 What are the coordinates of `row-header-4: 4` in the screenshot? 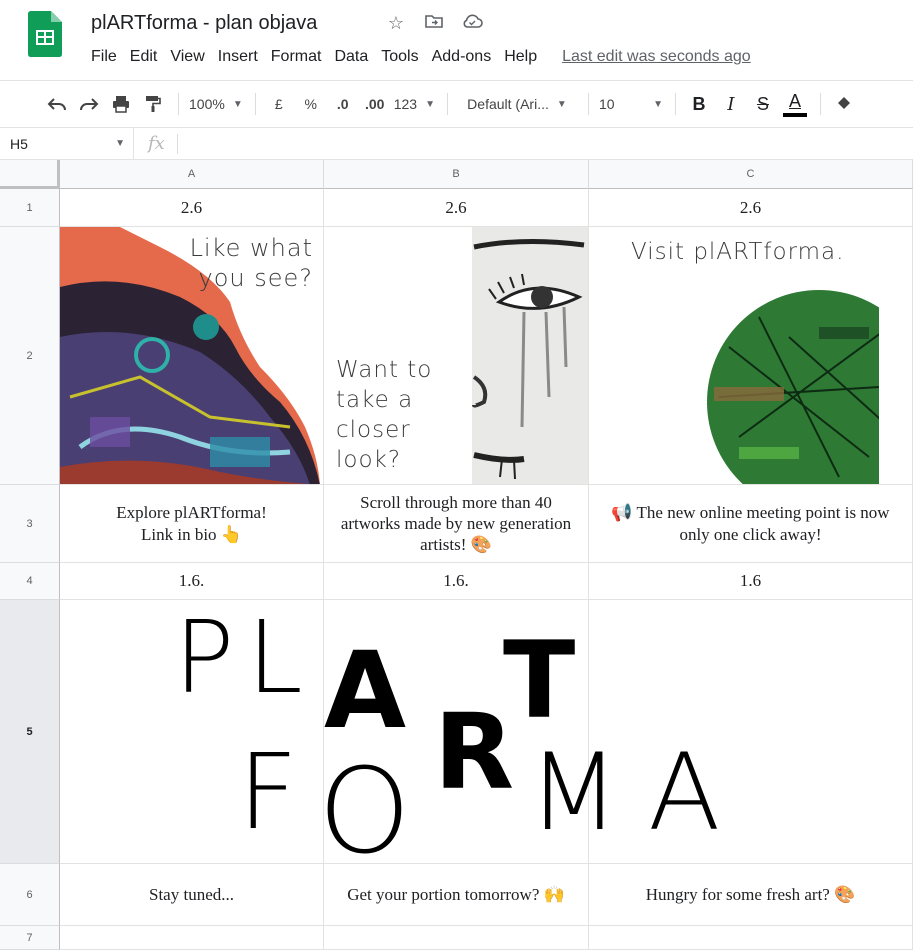 It's located at (30, 581).